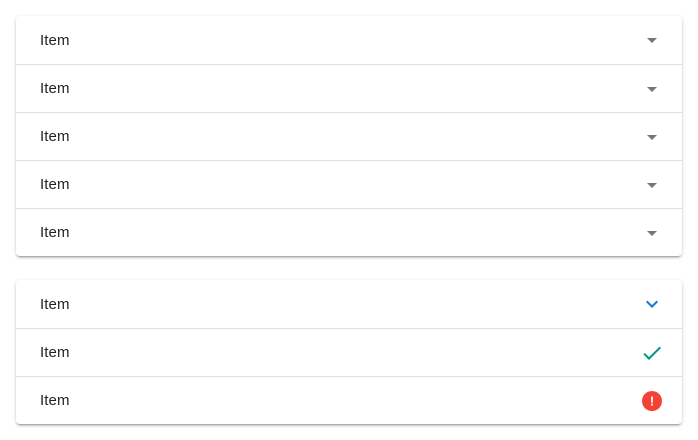 The width and height of the screenshot is (698, 440). I want to click on expansion-panel-5: Item, so click(349, 232).